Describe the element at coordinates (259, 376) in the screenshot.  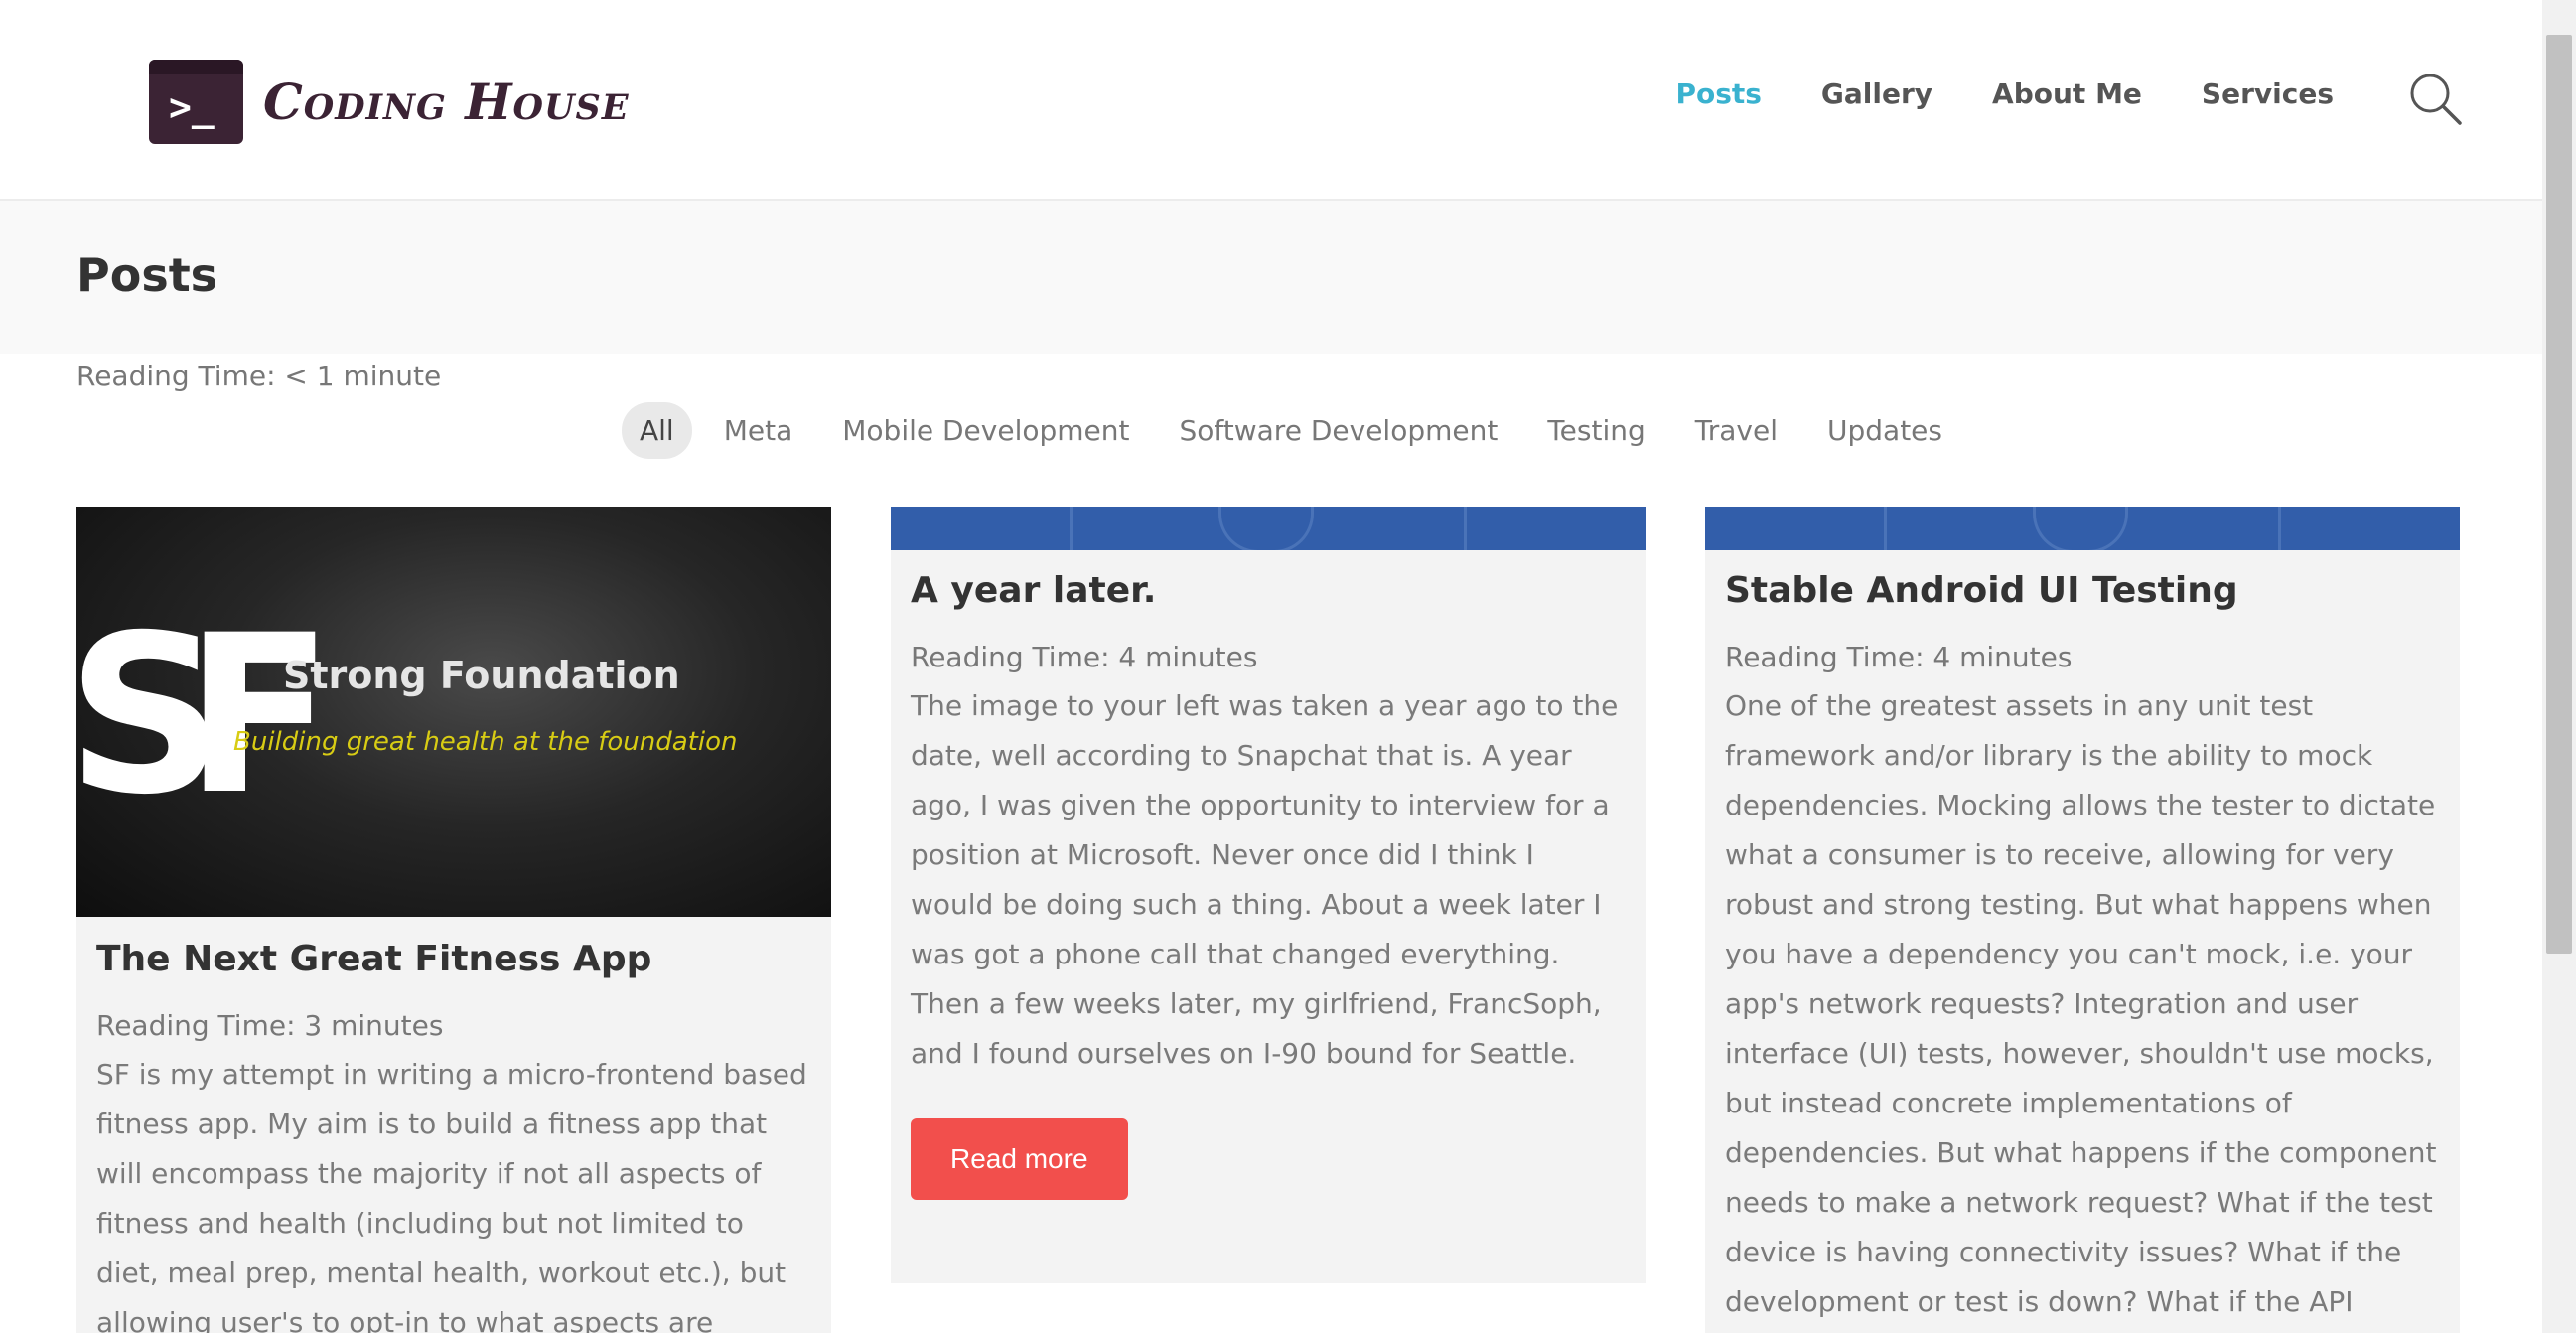
I see `page-reading-time: Reading Time: < 1 minute` at that location.